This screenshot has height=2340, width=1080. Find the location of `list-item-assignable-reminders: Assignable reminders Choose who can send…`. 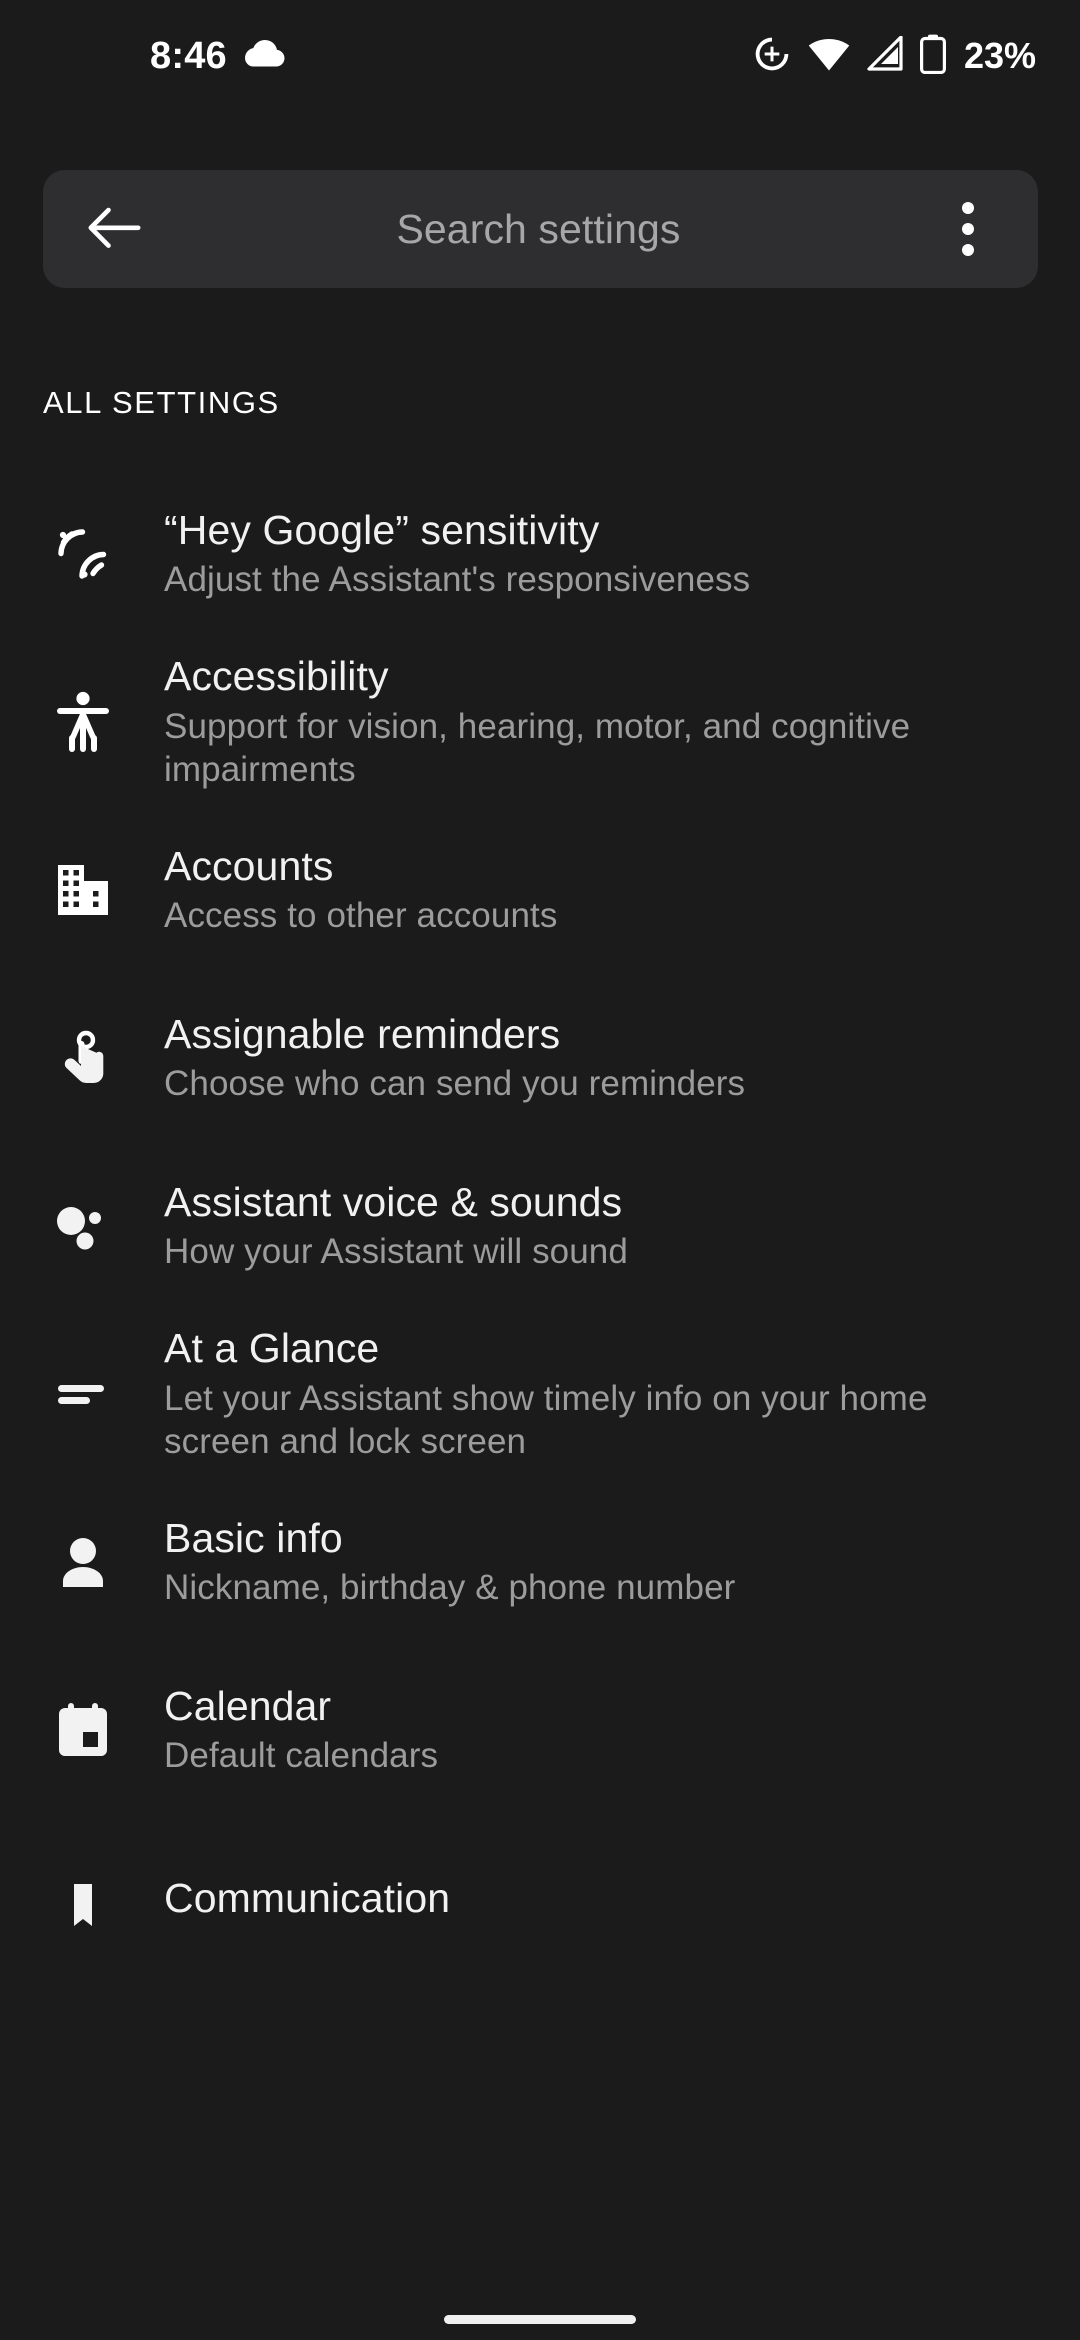

list-item-assignable-reminders: Assignable reminders Choose who can send… is located at coordinates (540, 1058).